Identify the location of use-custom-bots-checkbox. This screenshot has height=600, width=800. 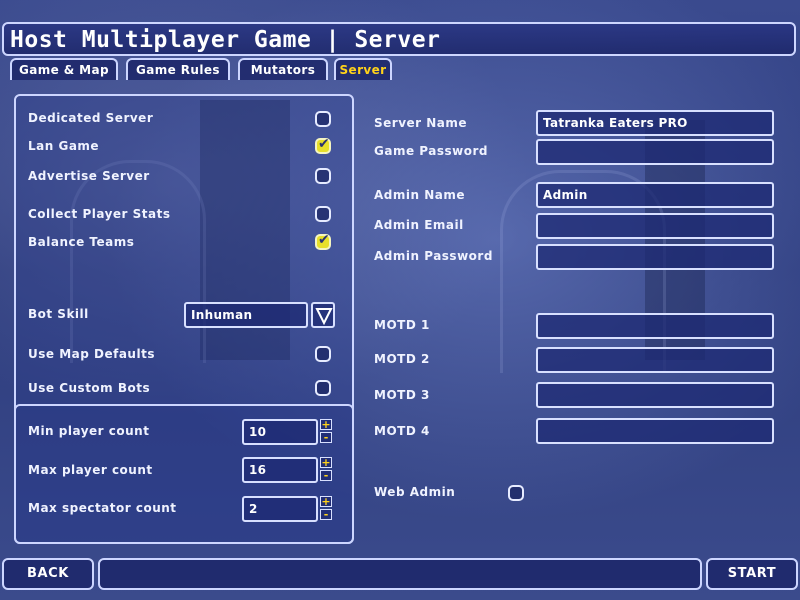
(323, 388).